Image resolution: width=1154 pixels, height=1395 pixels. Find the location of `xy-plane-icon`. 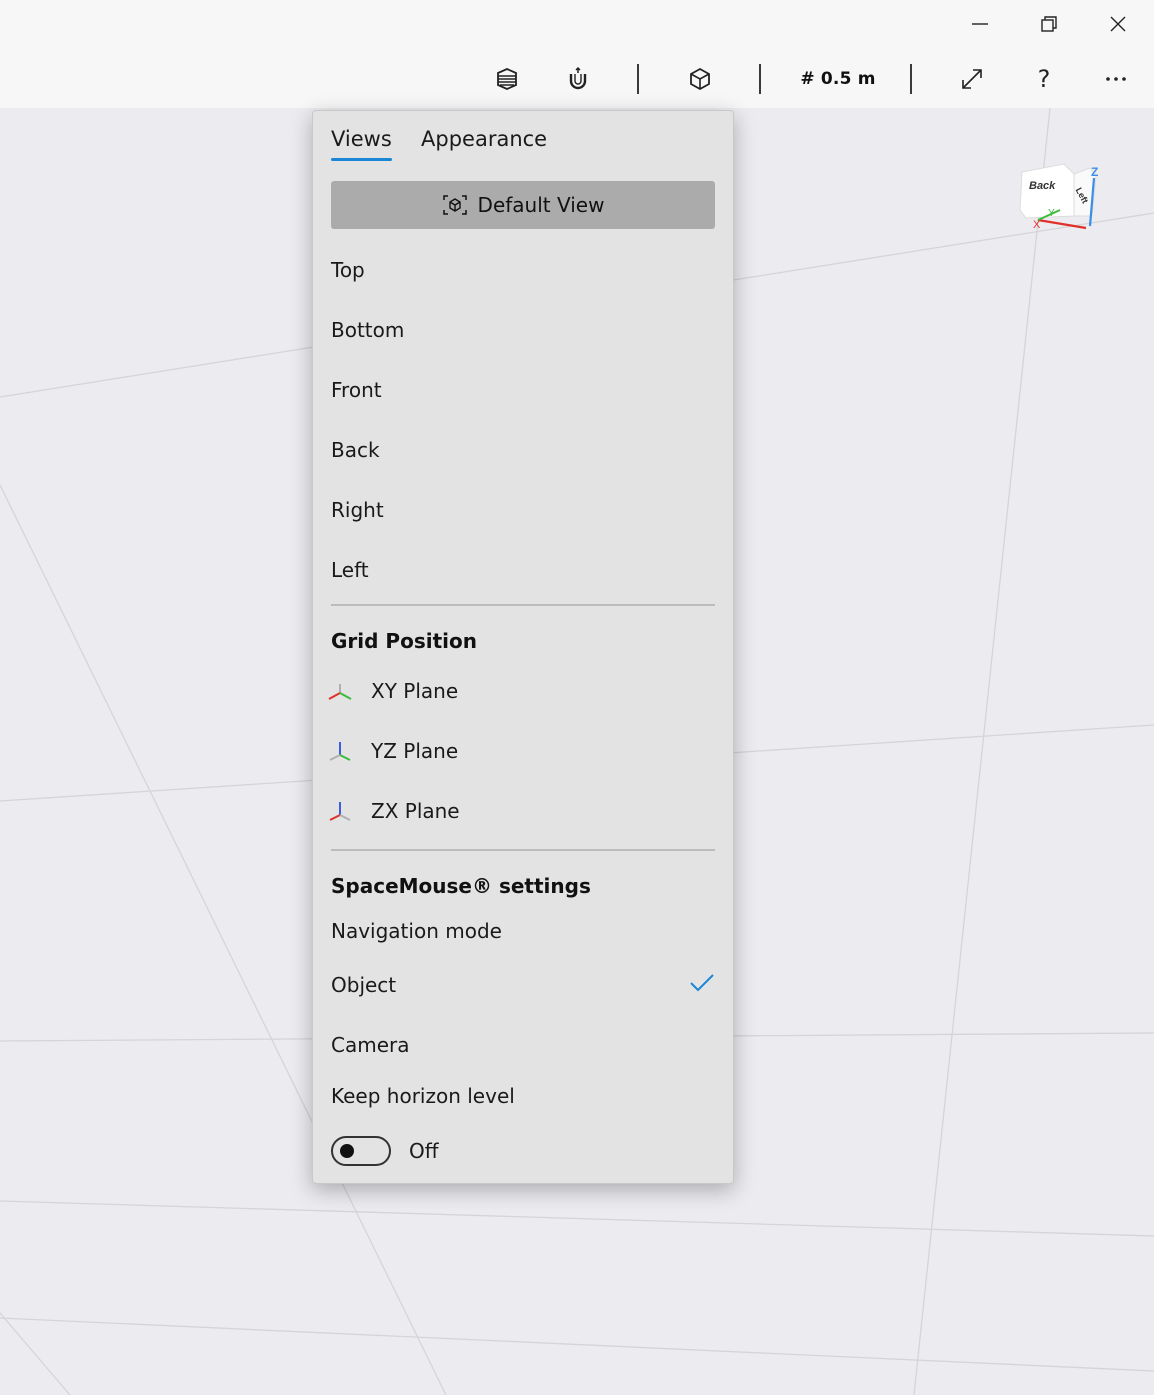

xy-plane-icon is located at coordinates (340, 692).